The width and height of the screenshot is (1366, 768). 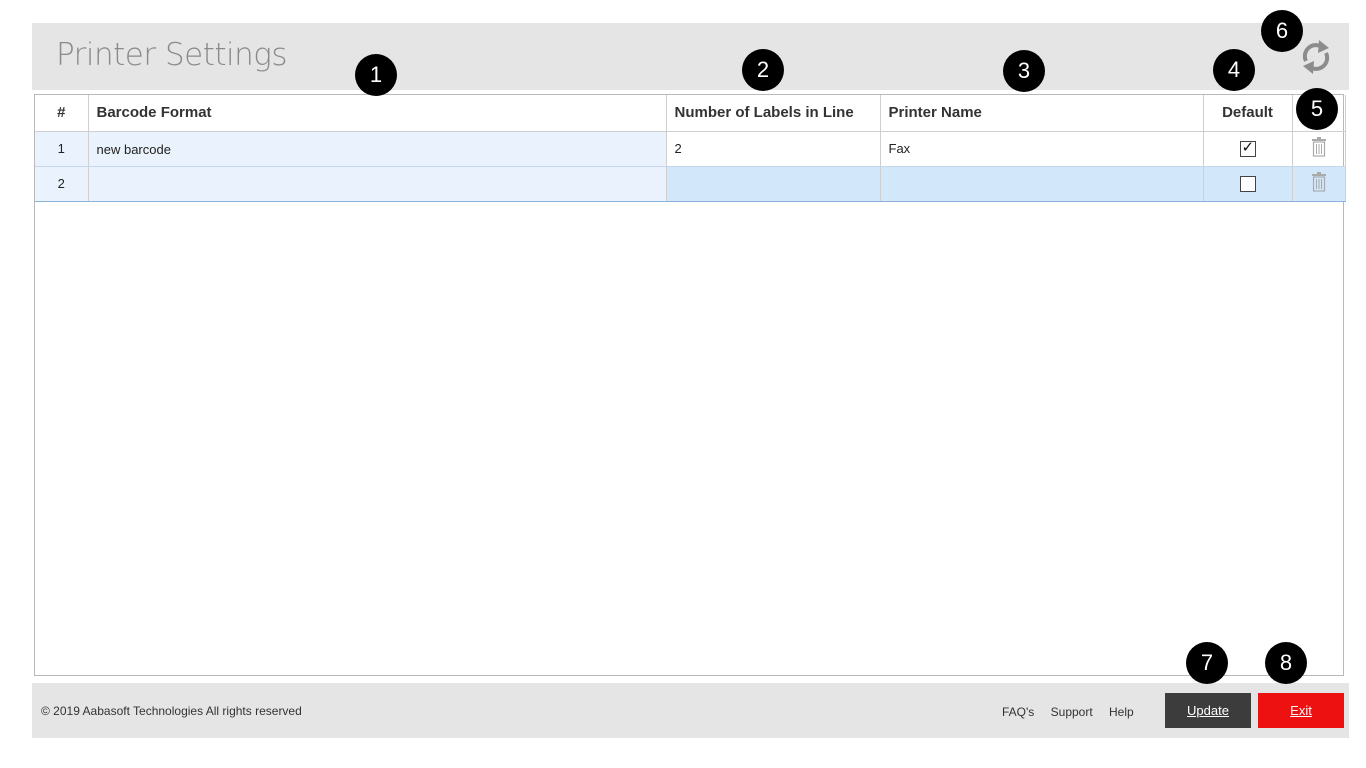 What do you see at coordinates (1282, 31) in the screenshot?
I see `callout-6: 6` at bounding box center [1282, 31].